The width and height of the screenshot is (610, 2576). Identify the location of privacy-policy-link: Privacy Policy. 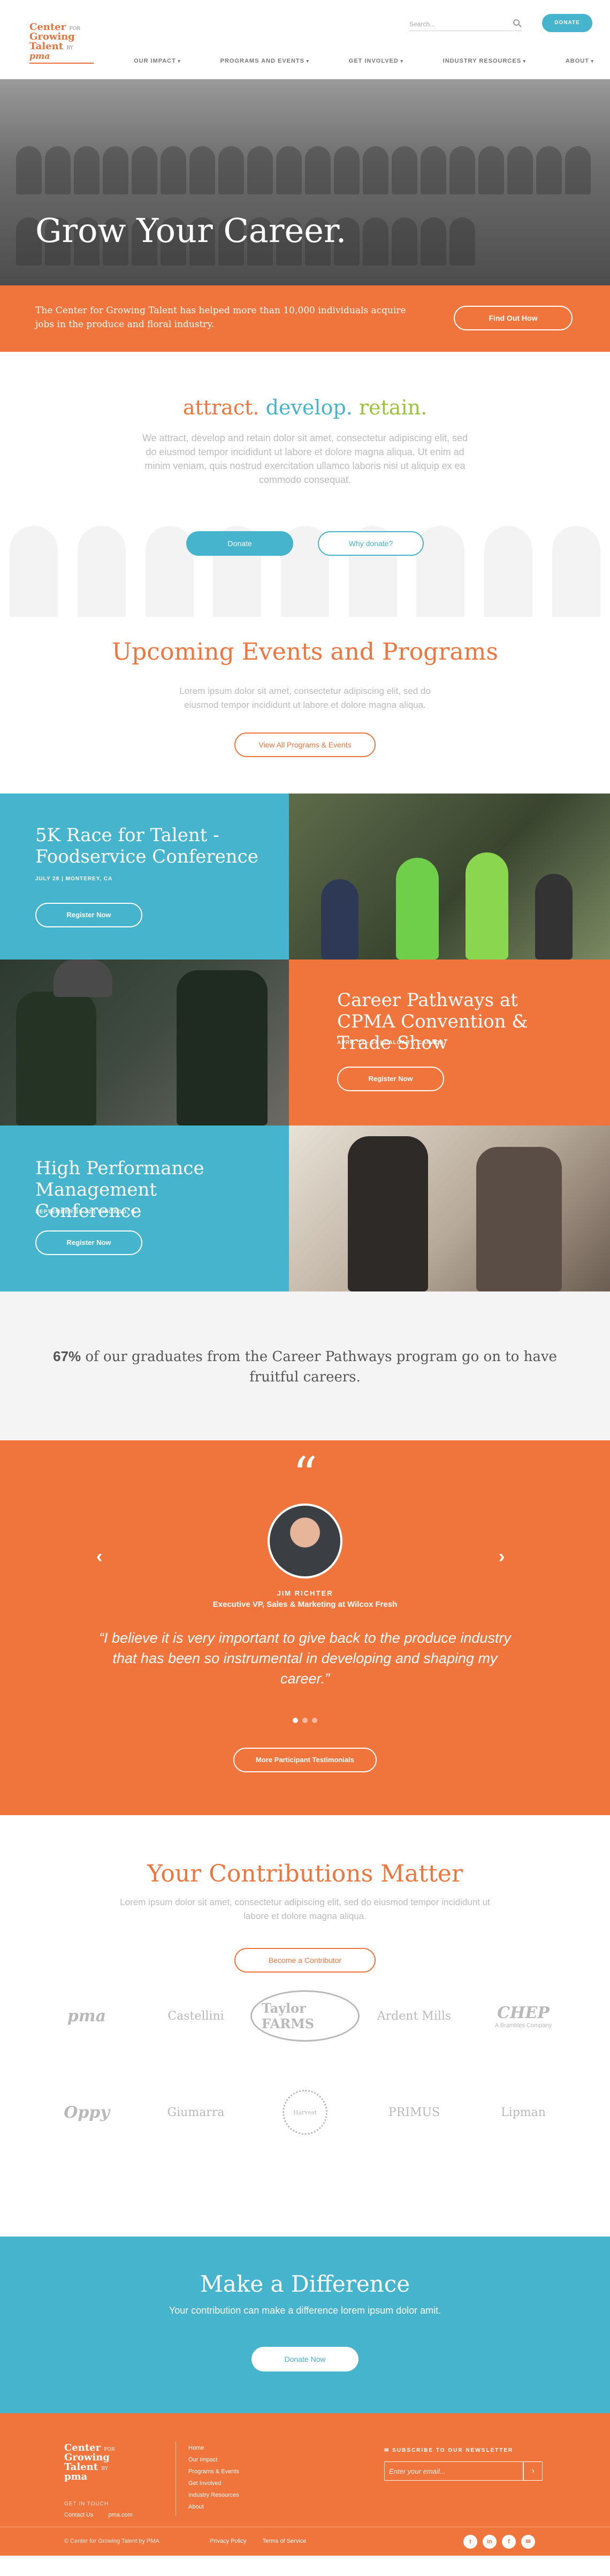
(228, 2541).